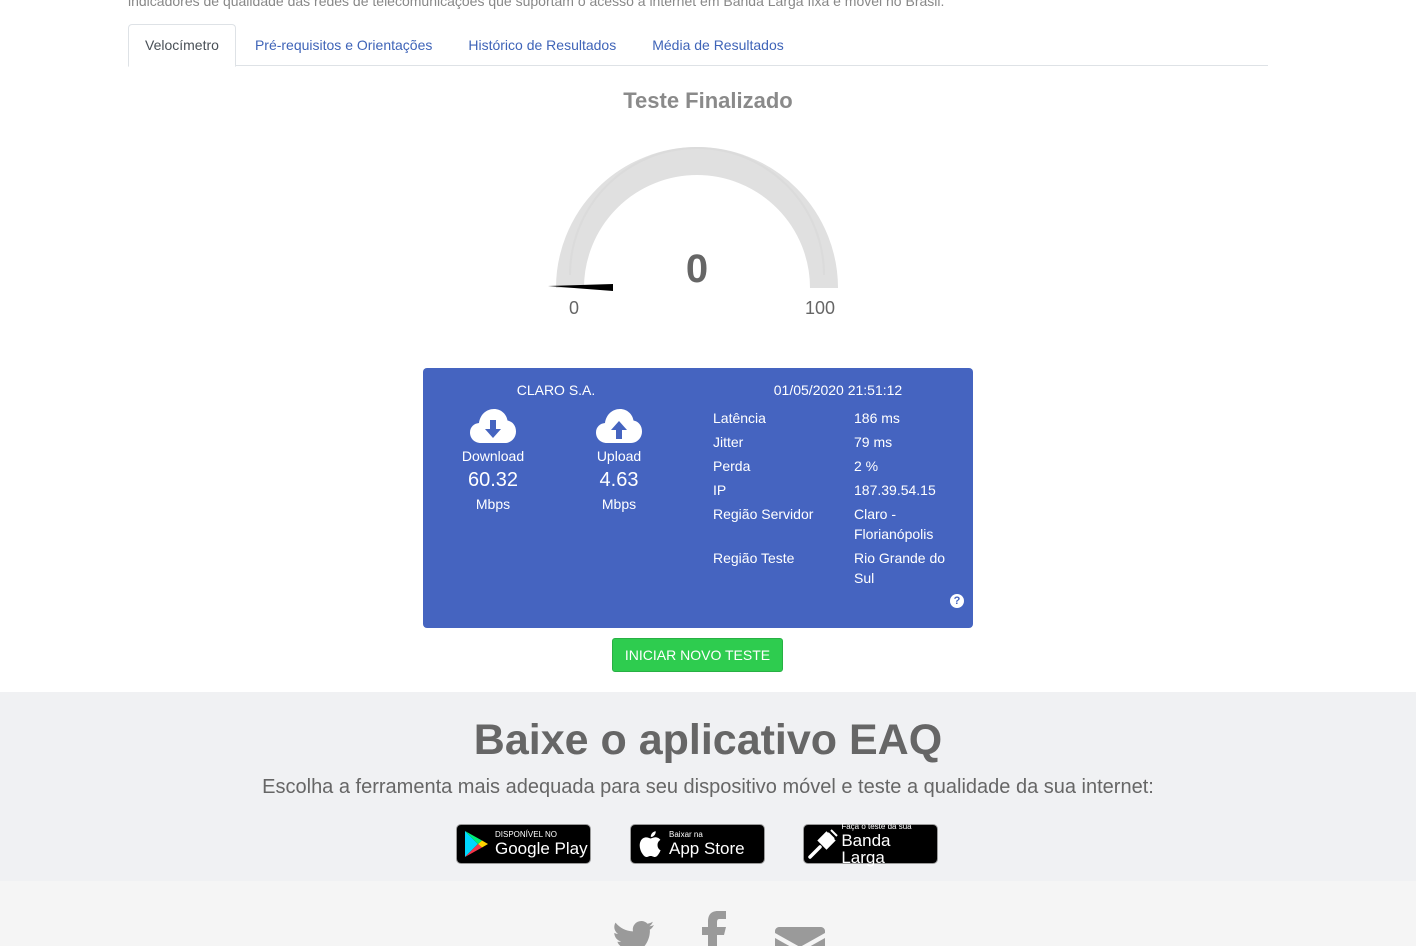 The width and height of the screenshot is (1416, 946). What do you see at coordinates (718, 45) in the screenshot?
I see `tab-media: Média de Resultados` at bounding box center [718, 45].